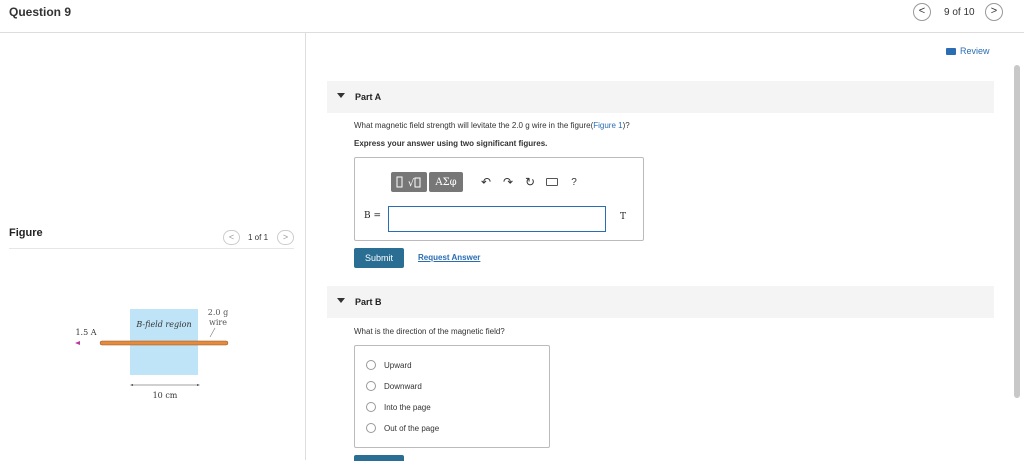 The width and height of the screenshot is (1024, 461). What do you see at coordinates (368, 302) in the screenshot?
I see `part-b-title: Part B` at bounding box center [368, 302].